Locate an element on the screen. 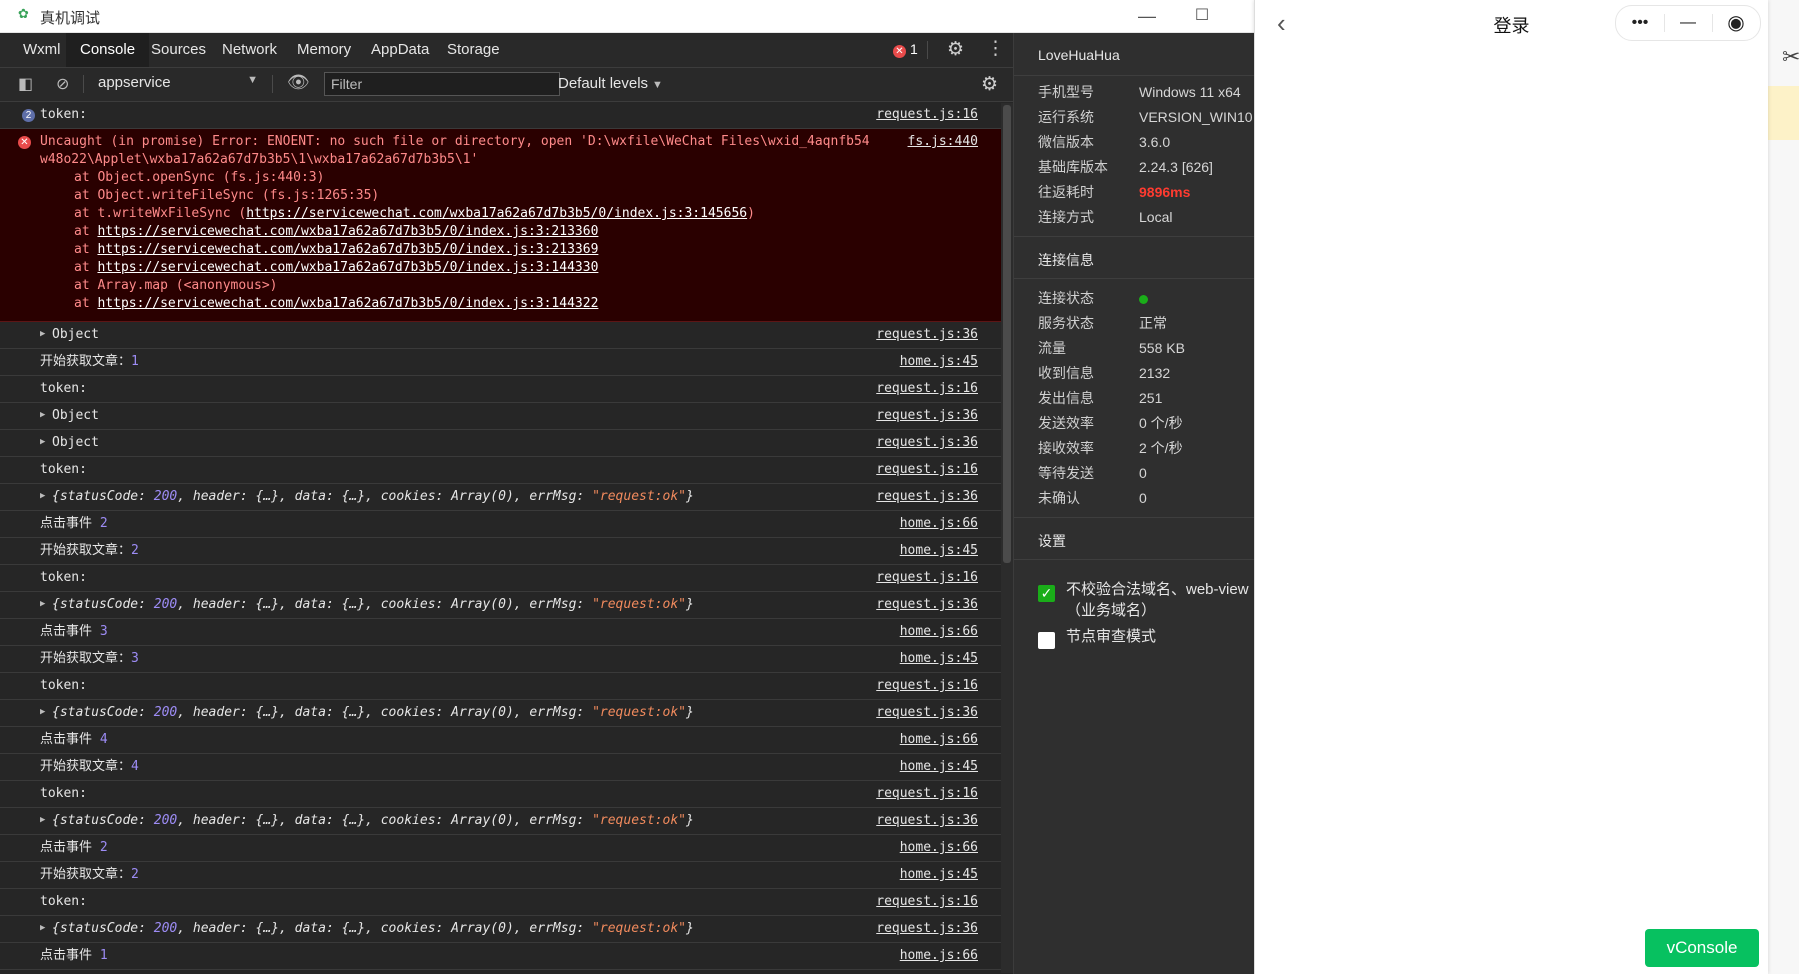 The width and height of the screenshot is (1799, 974). tab-wxml: Wxml is located at coordinates (42, 50).